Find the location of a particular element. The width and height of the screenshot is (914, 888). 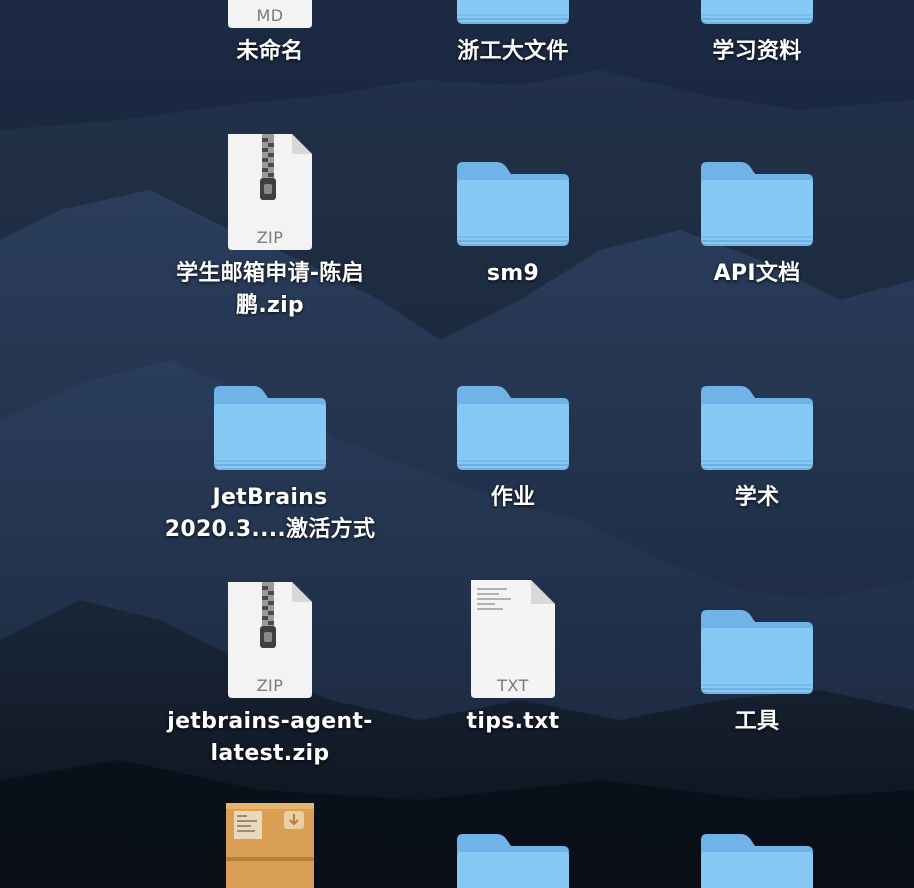

desktop-item-package is located at coordinates (270, 845).